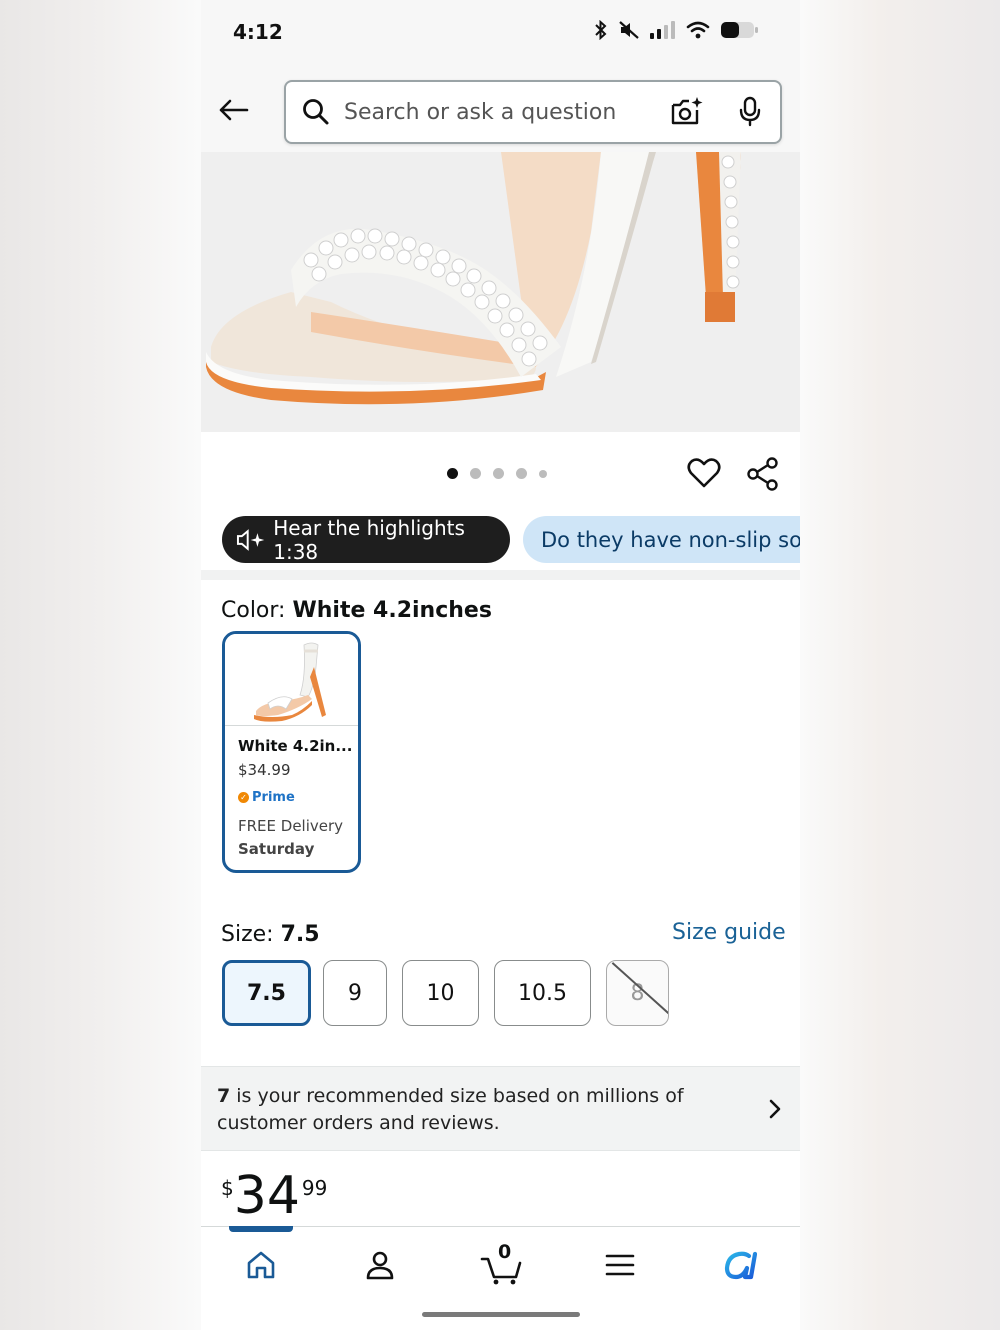  Describe the element at coordinates (502, 1264) in the screenshot. I see `nav-cart: 0` at that location.